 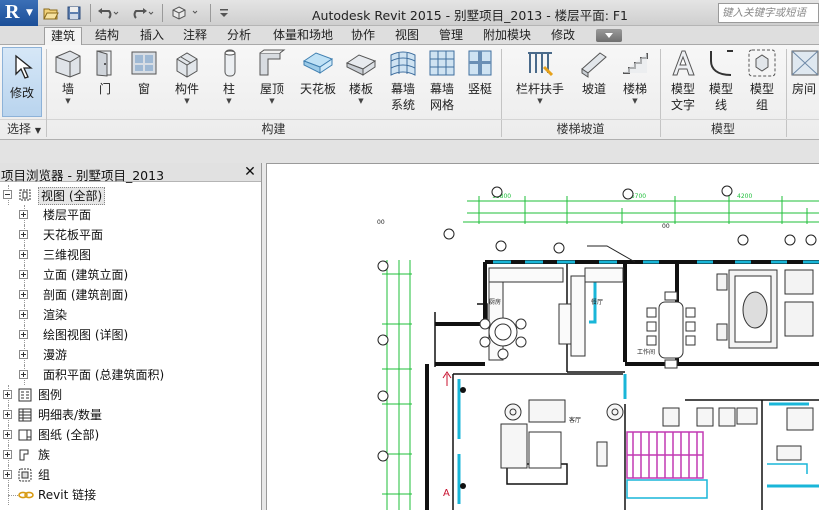 What do you see at coordinates (108, 13) in the screenshot?
I see `undo-icon` at bounding box center [108, 13].